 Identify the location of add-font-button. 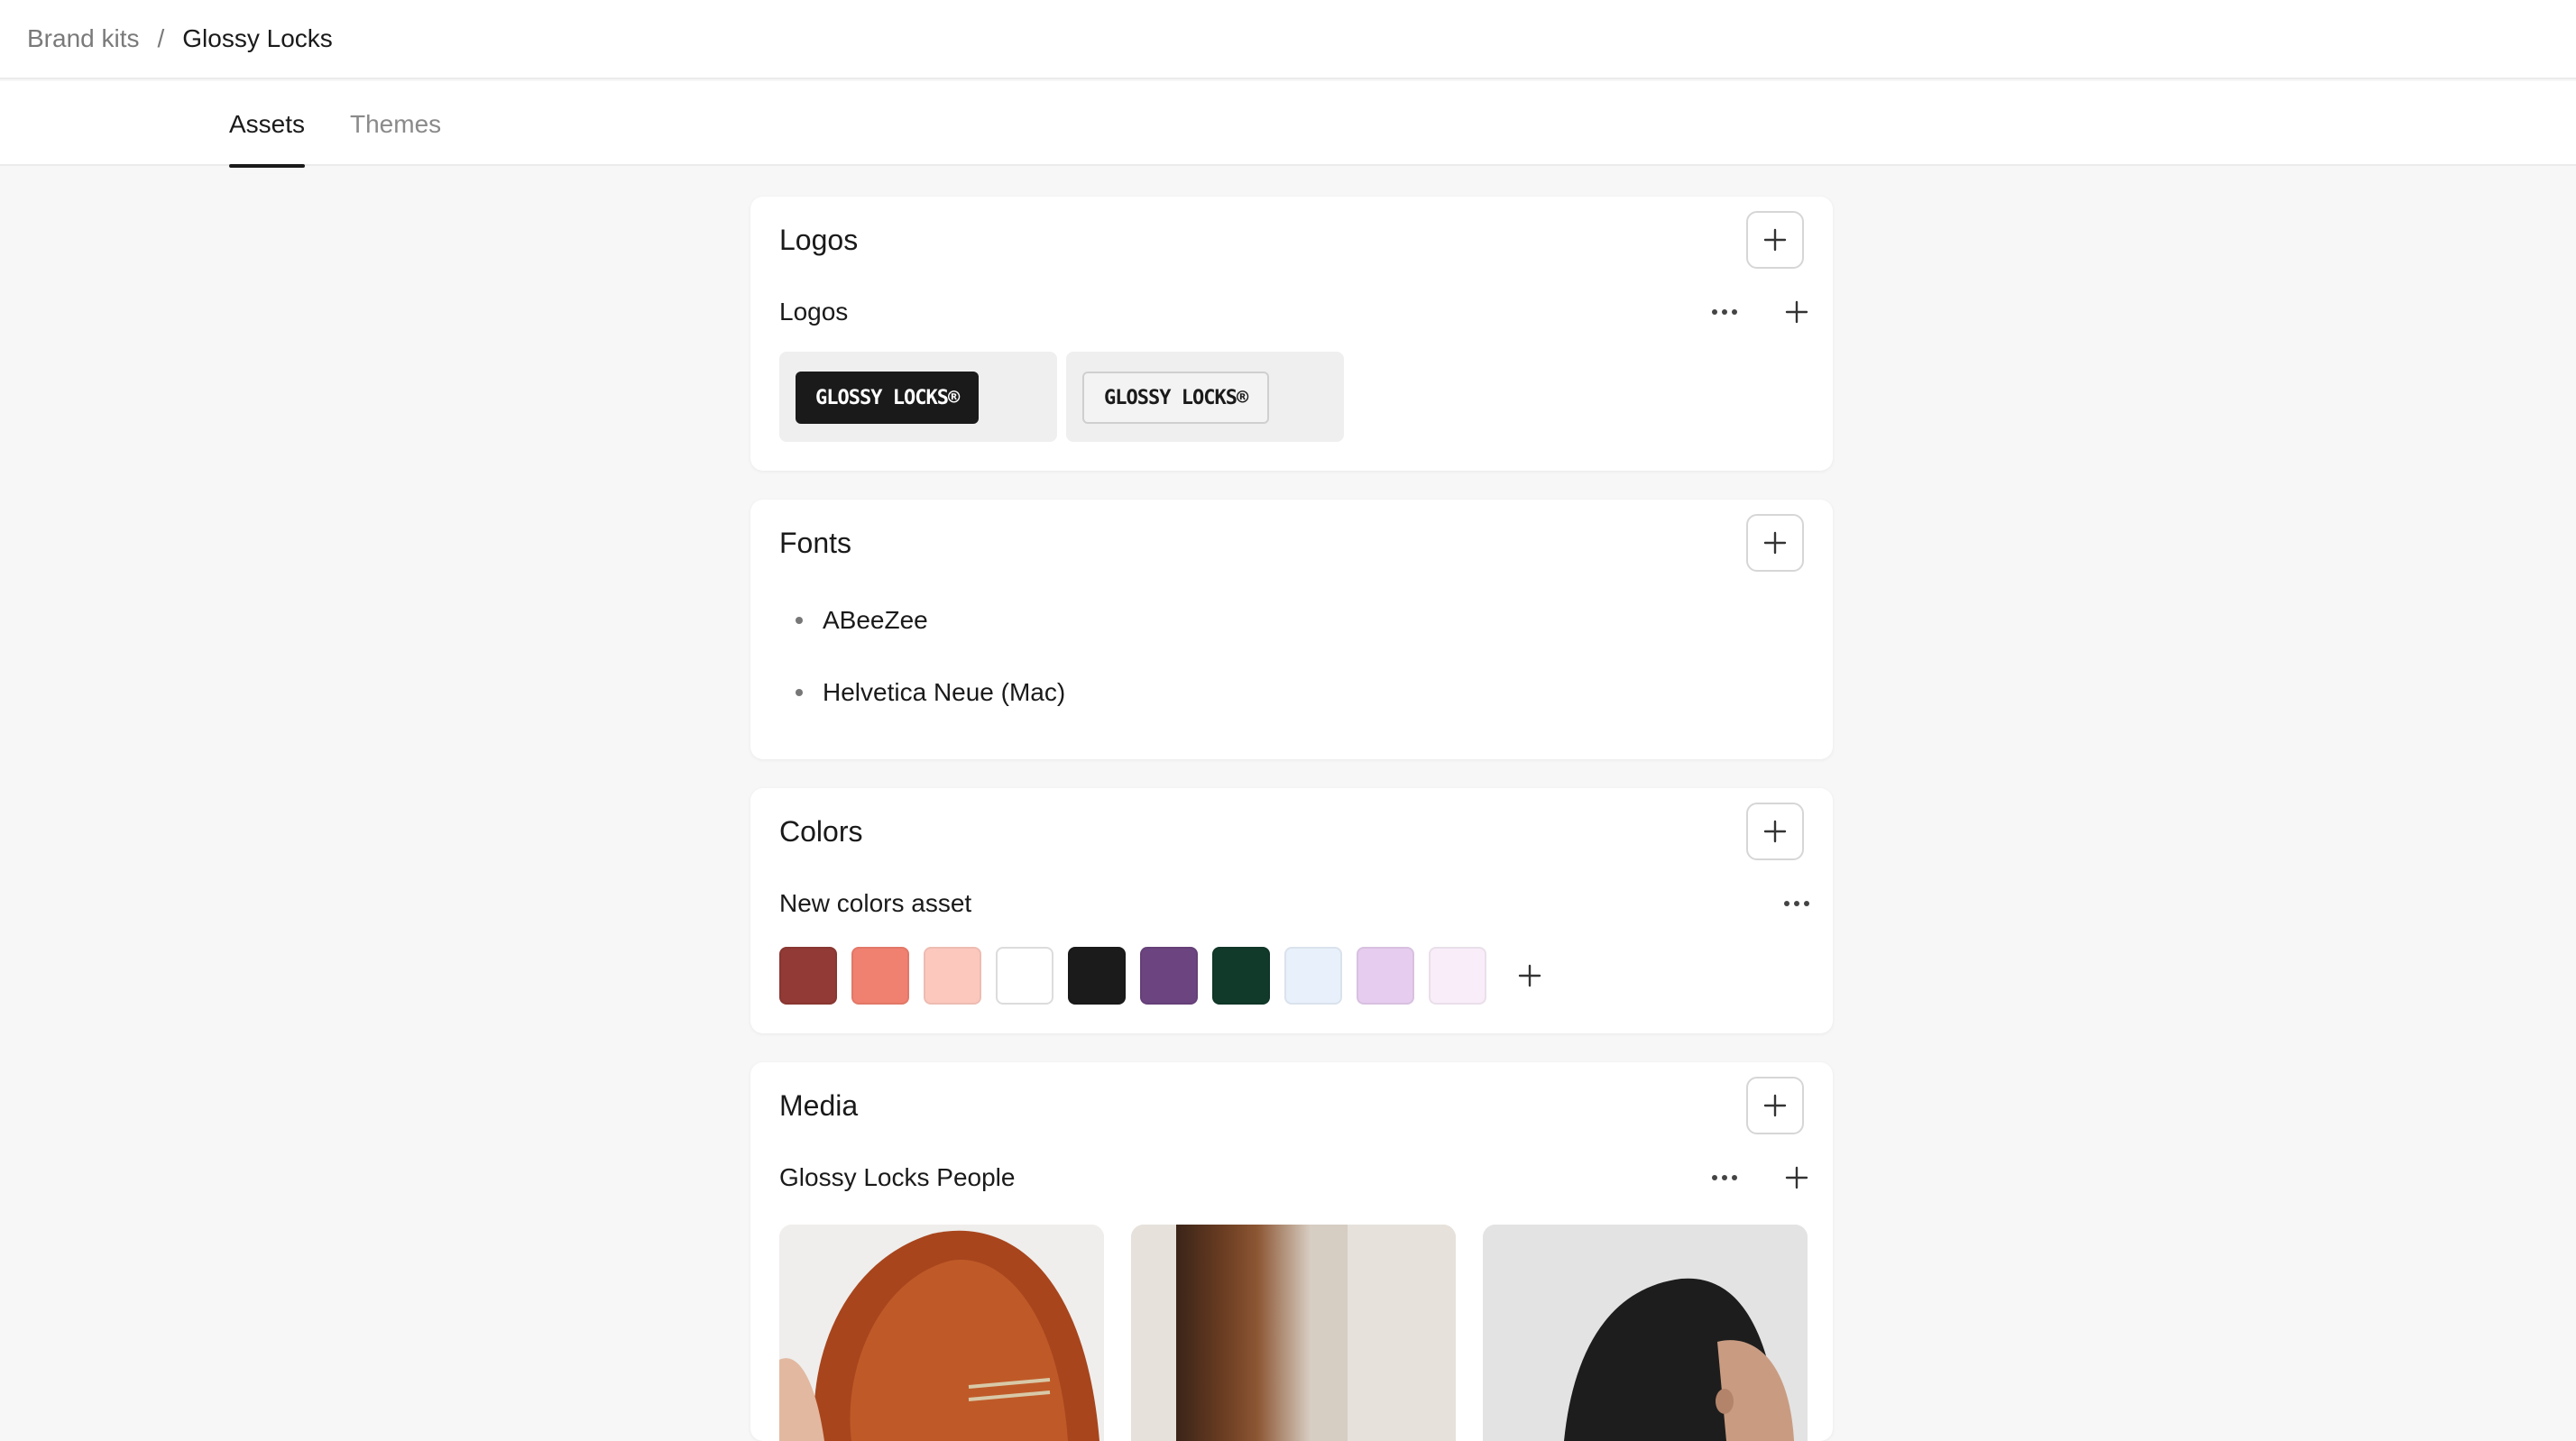
(1775, 543).